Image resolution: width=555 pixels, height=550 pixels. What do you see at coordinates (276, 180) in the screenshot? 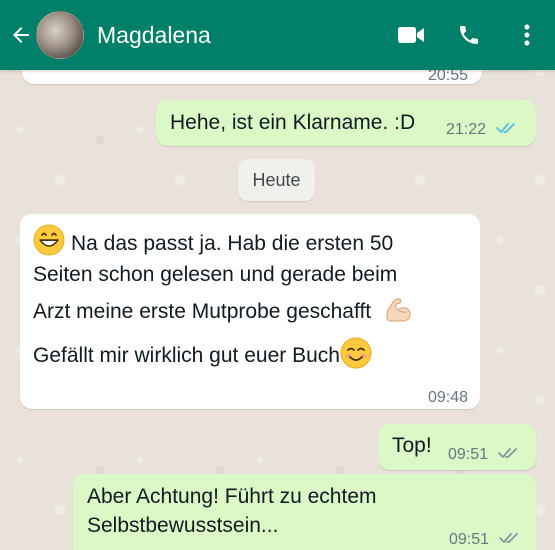
I see `date-separator: Heute` at bounding box center [276, 180].